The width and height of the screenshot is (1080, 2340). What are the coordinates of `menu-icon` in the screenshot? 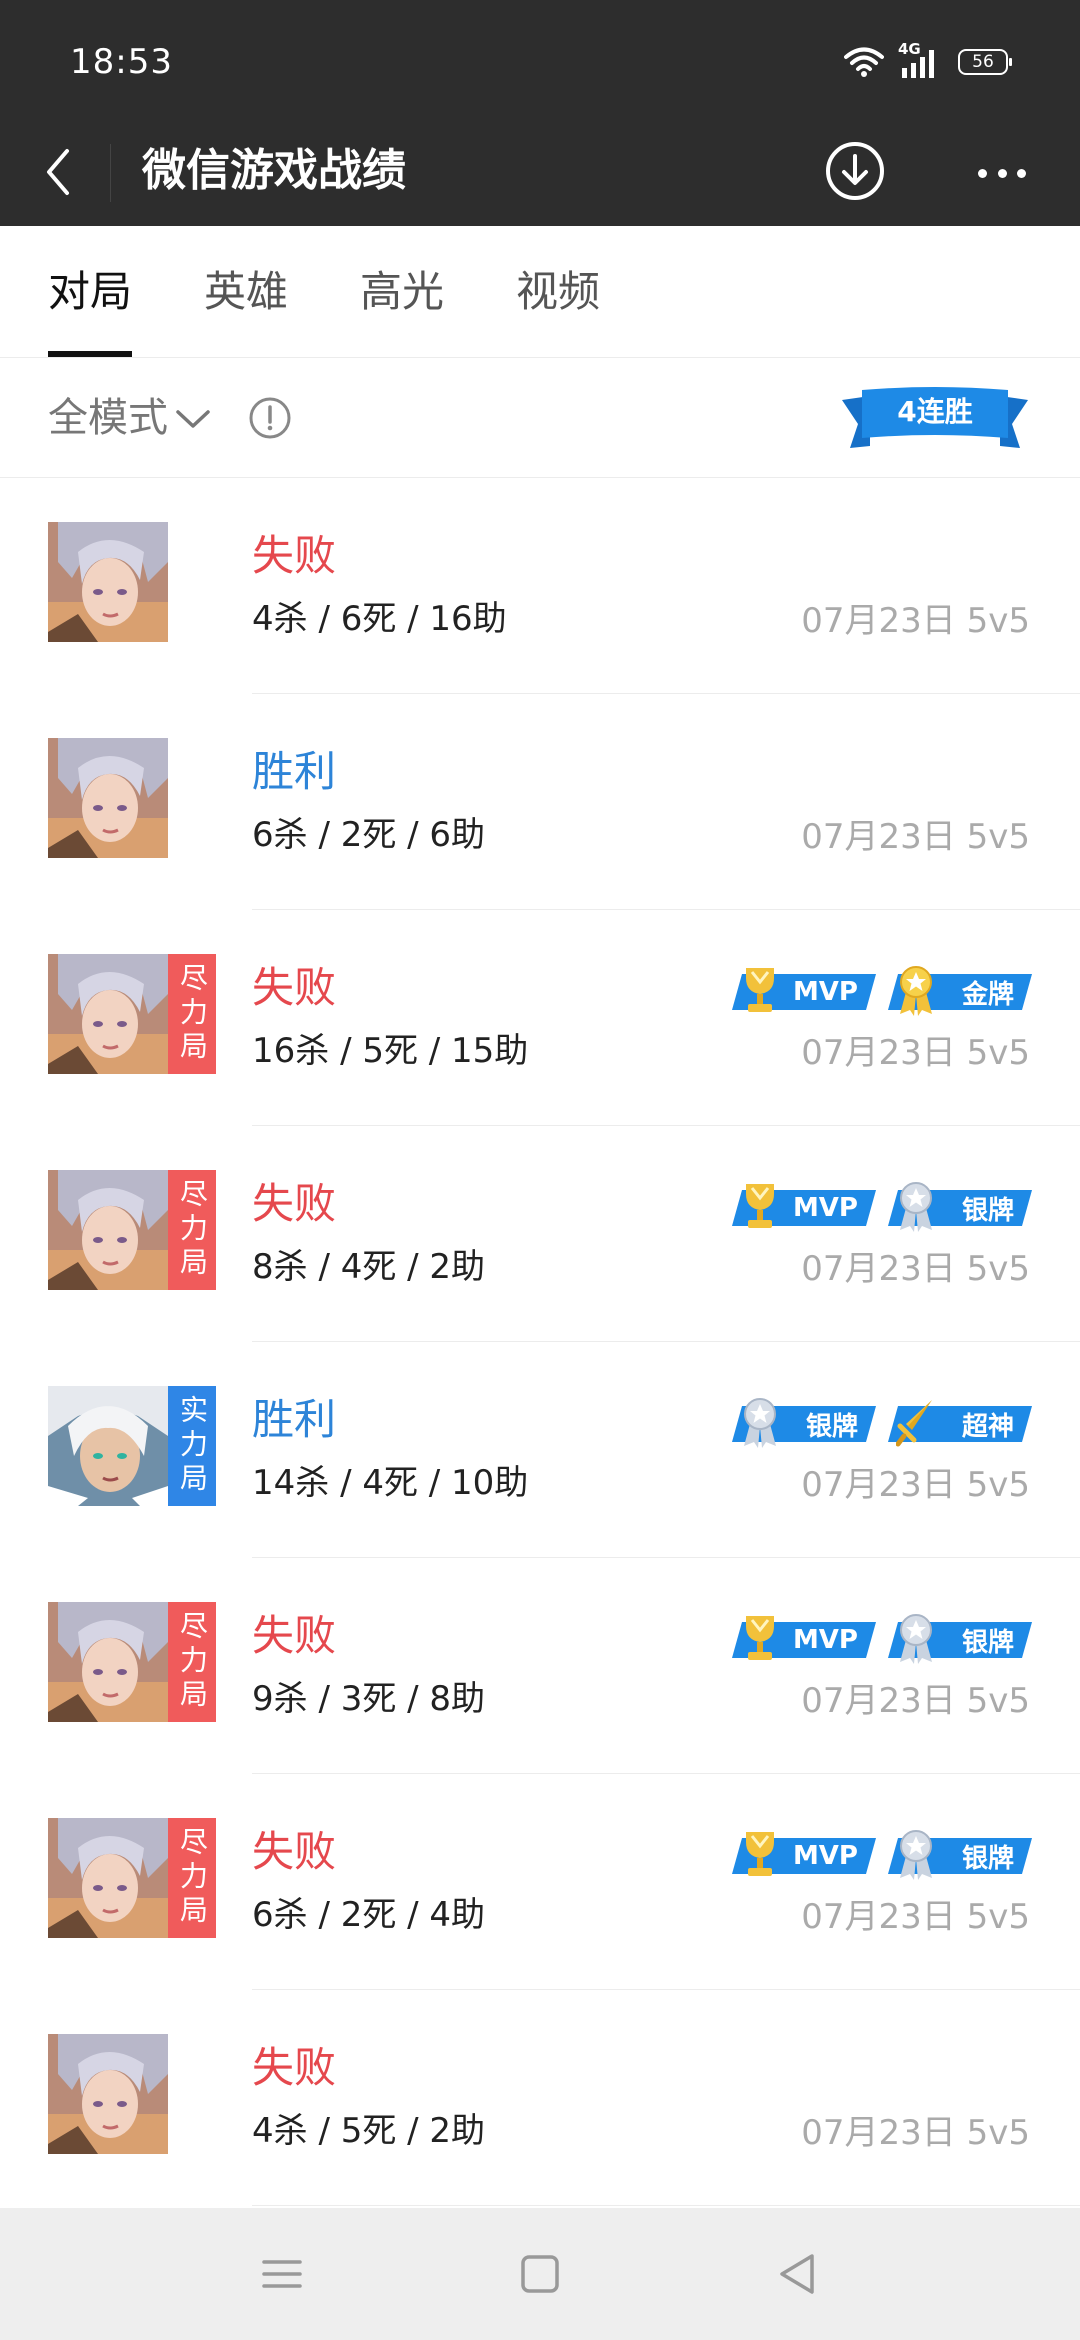 It's located at (282, 2274).